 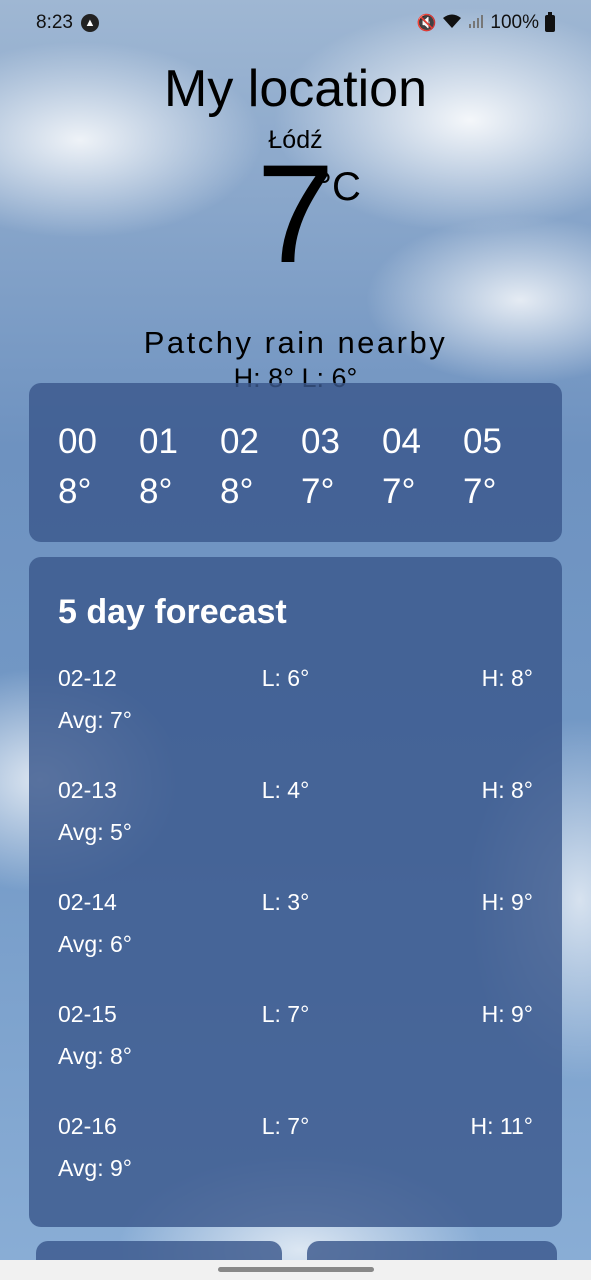 I want to click on forecast-day-row: 02-13 L: 4° H: 8°, so click(x=295, y=798).